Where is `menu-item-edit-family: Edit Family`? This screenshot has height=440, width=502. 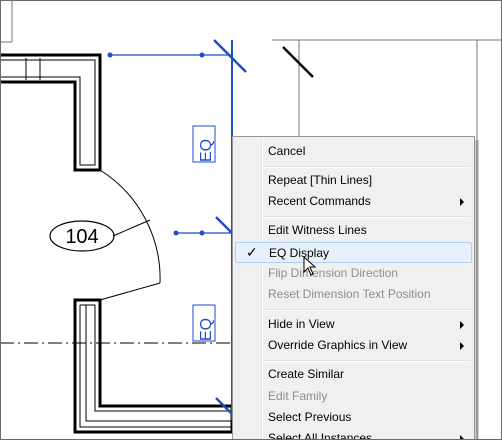
menu-item-edit-family: Edit Family is located at coordinates (353, 396).